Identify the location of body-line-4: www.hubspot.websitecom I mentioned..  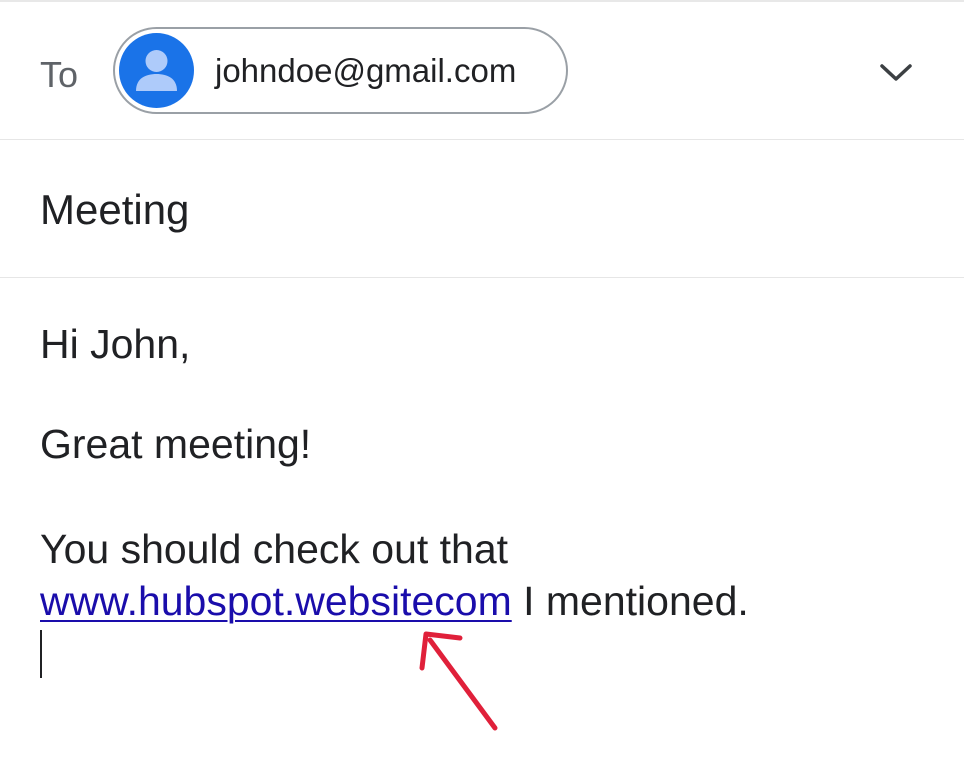
(394, 601).